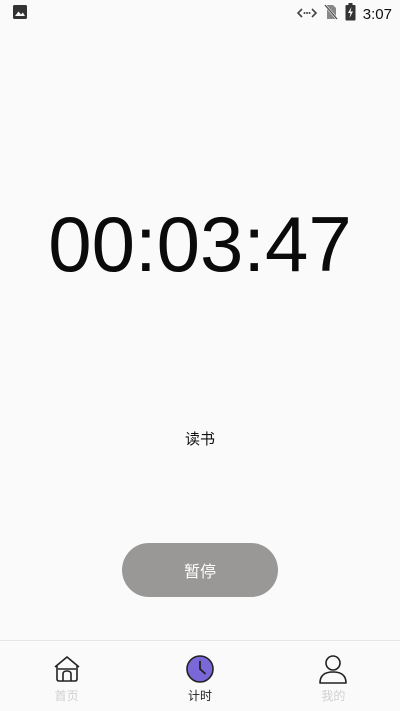  Describe the element at coordinates (20, 14) in the screenshot. I see `image-icon` at that location.